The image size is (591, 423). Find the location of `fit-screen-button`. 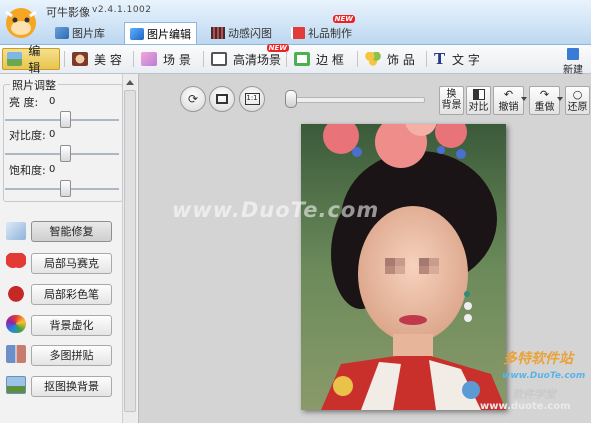

fit-screen-button is located at coordinates (222, 99).